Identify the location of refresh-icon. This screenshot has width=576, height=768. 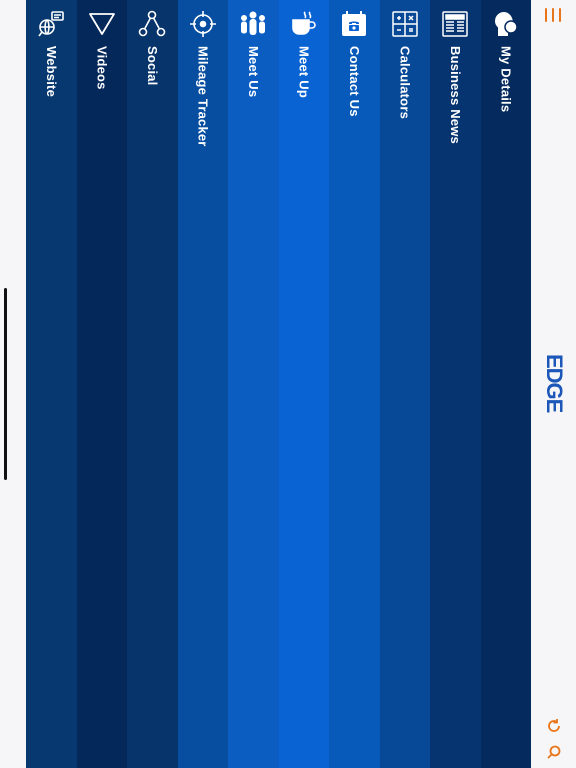
(554, 726).